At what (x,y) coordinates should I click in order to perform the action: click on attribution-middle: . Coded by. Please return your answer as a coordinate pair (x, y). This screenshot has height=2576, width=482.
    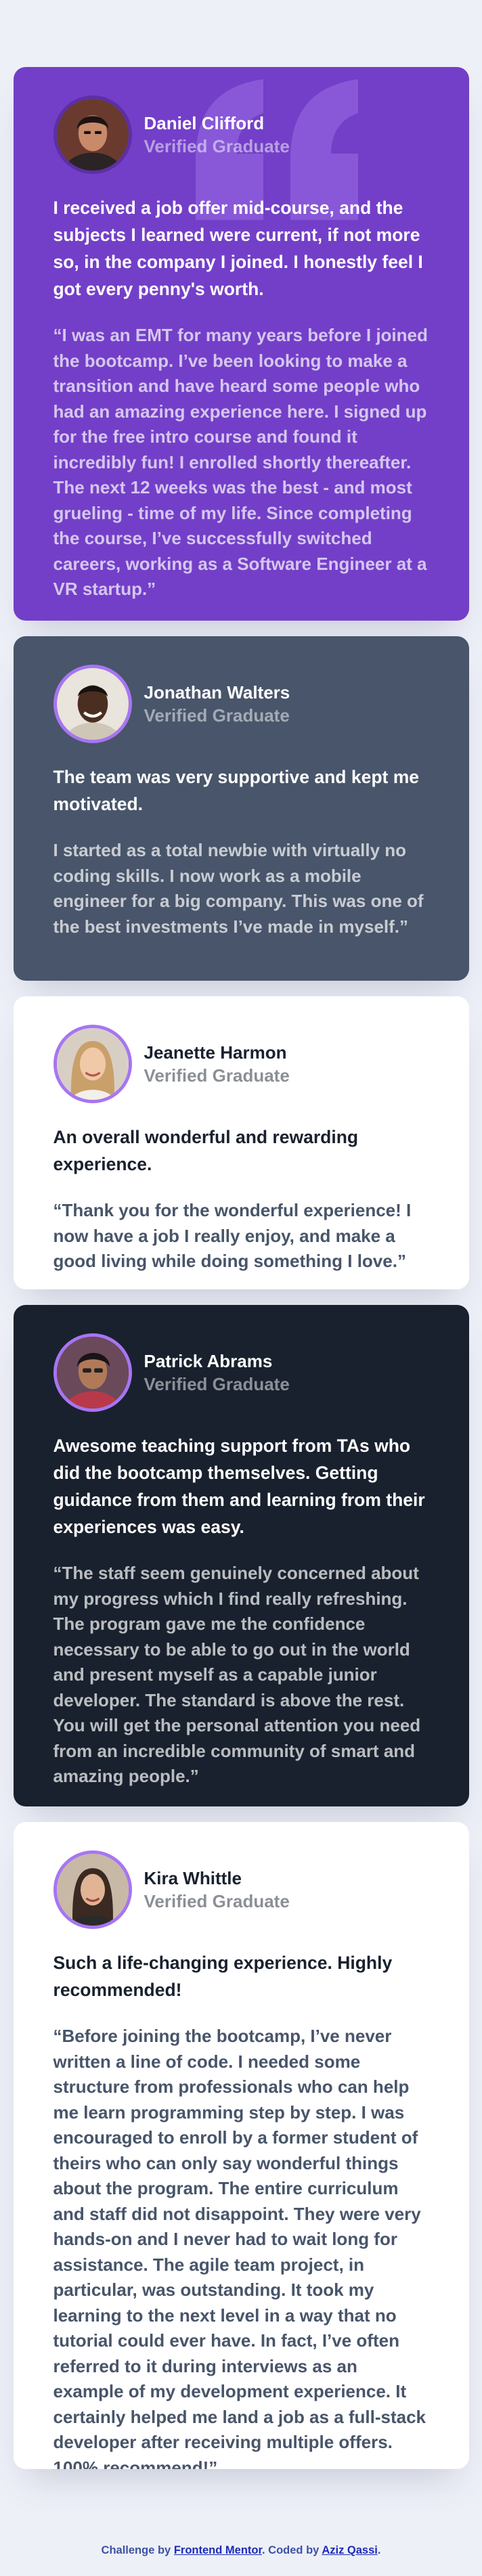
    Looking at the image, I should click on (291, 2550).